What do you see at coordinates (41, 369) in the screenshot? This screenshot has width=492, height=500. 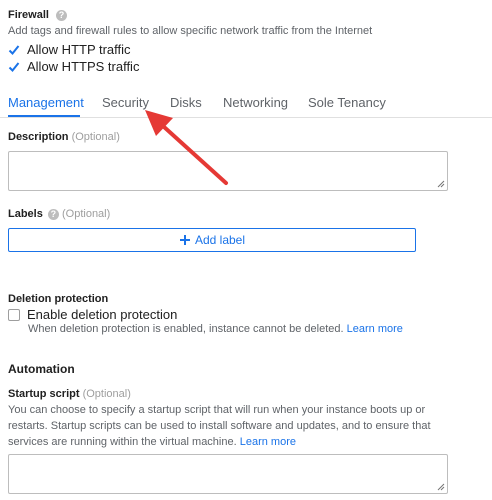 I see `automation-heading: Automation` at bounding box center [41, 369].